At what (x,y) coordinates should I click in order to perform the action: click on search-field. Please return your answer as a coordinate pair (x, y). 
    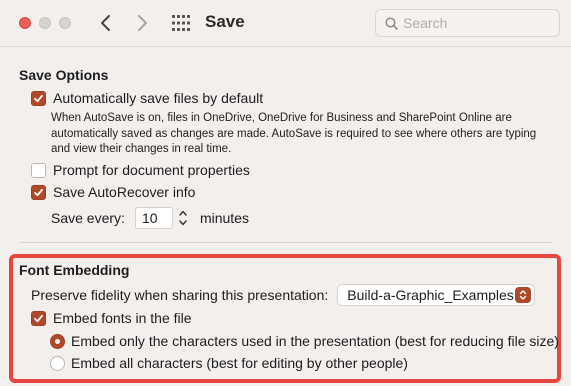
    Looking at the image, I should click on (467, 23).